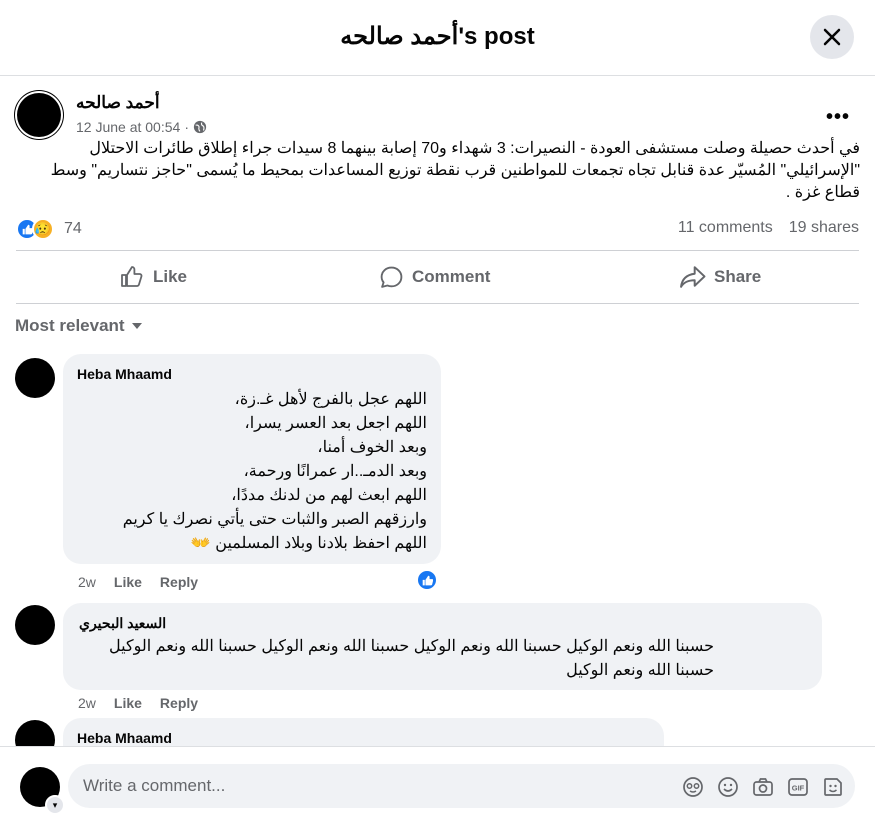 Image resolution: width=875 pixels, height=832 pixels. I want to click on like-button: Like, so click(153, 277).